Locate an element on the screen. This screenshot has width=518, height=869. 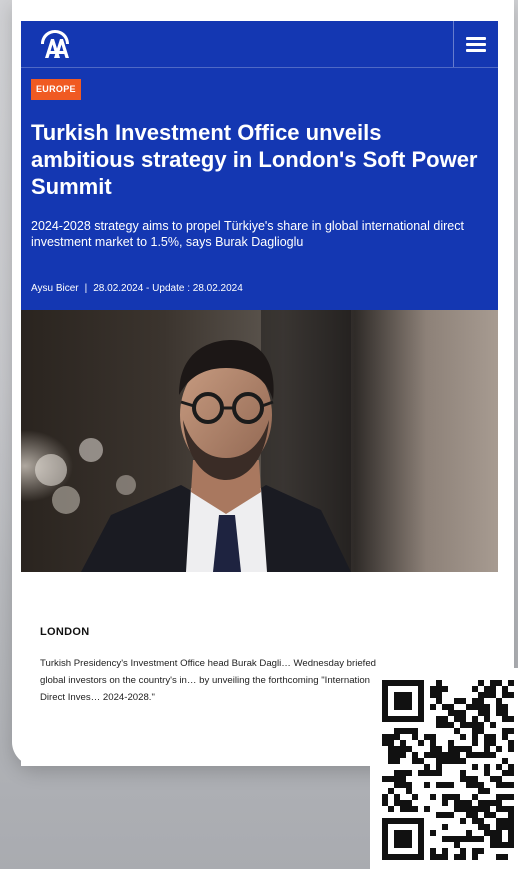
qr-code-icon is located at coordinates (444, 768).